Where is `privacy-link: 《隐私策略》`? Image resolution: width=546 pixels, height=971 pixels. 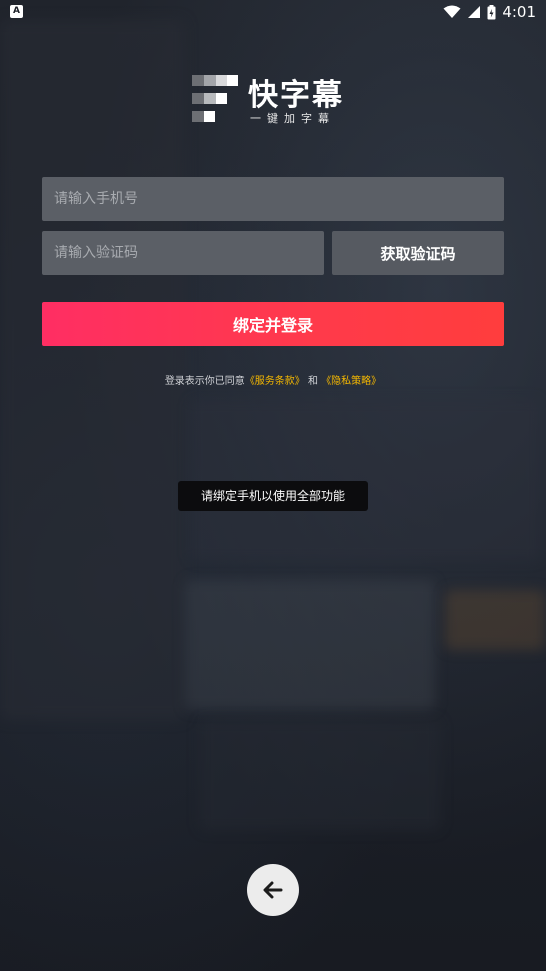
privacy-link: 《隐私策略》 is located at coordinates (351, 381).